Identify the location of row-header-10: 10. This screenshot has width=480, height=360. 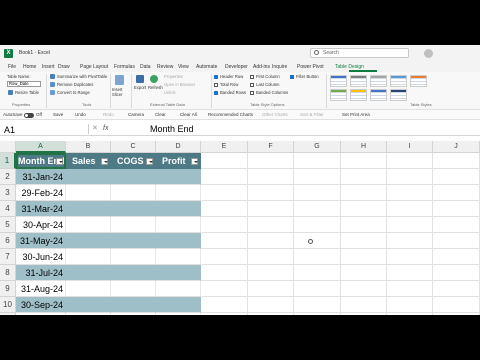
(8, 305).